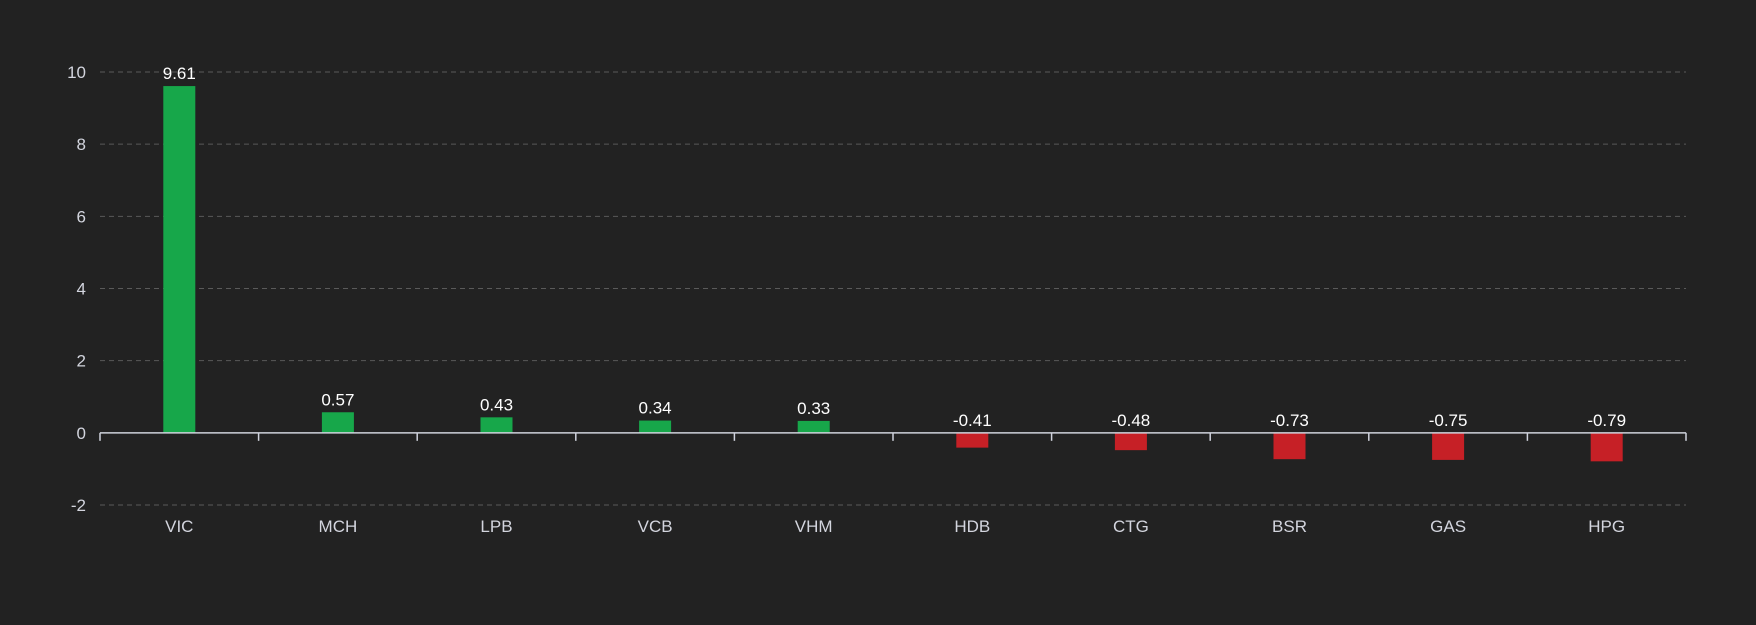 This screenshot has width=1756, height=625. Describe the element at coordinates (496, 404) in the screenshot. I see `data-label: 0.43` at that location.